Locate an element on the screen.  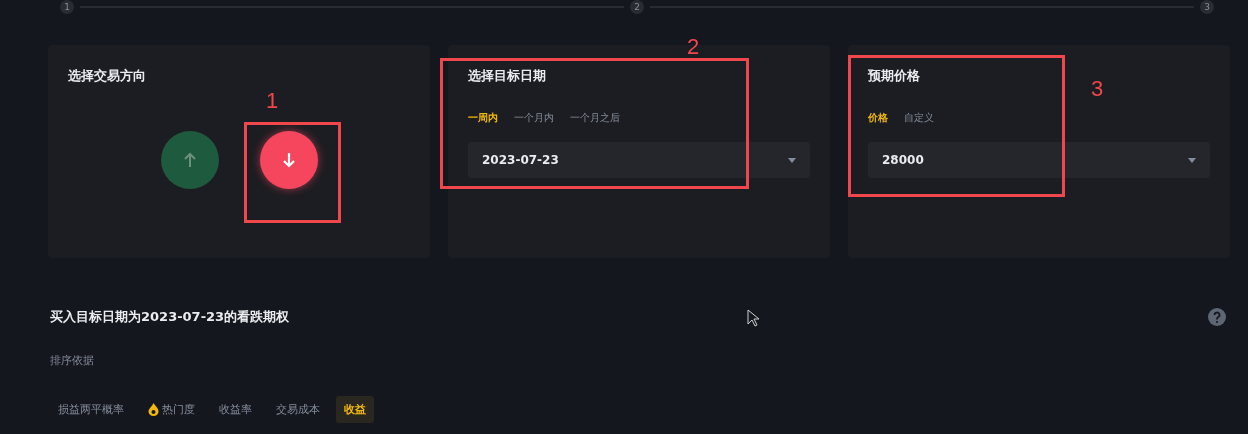
filter-tab: 自定义 is located at coordinates (919, 118).